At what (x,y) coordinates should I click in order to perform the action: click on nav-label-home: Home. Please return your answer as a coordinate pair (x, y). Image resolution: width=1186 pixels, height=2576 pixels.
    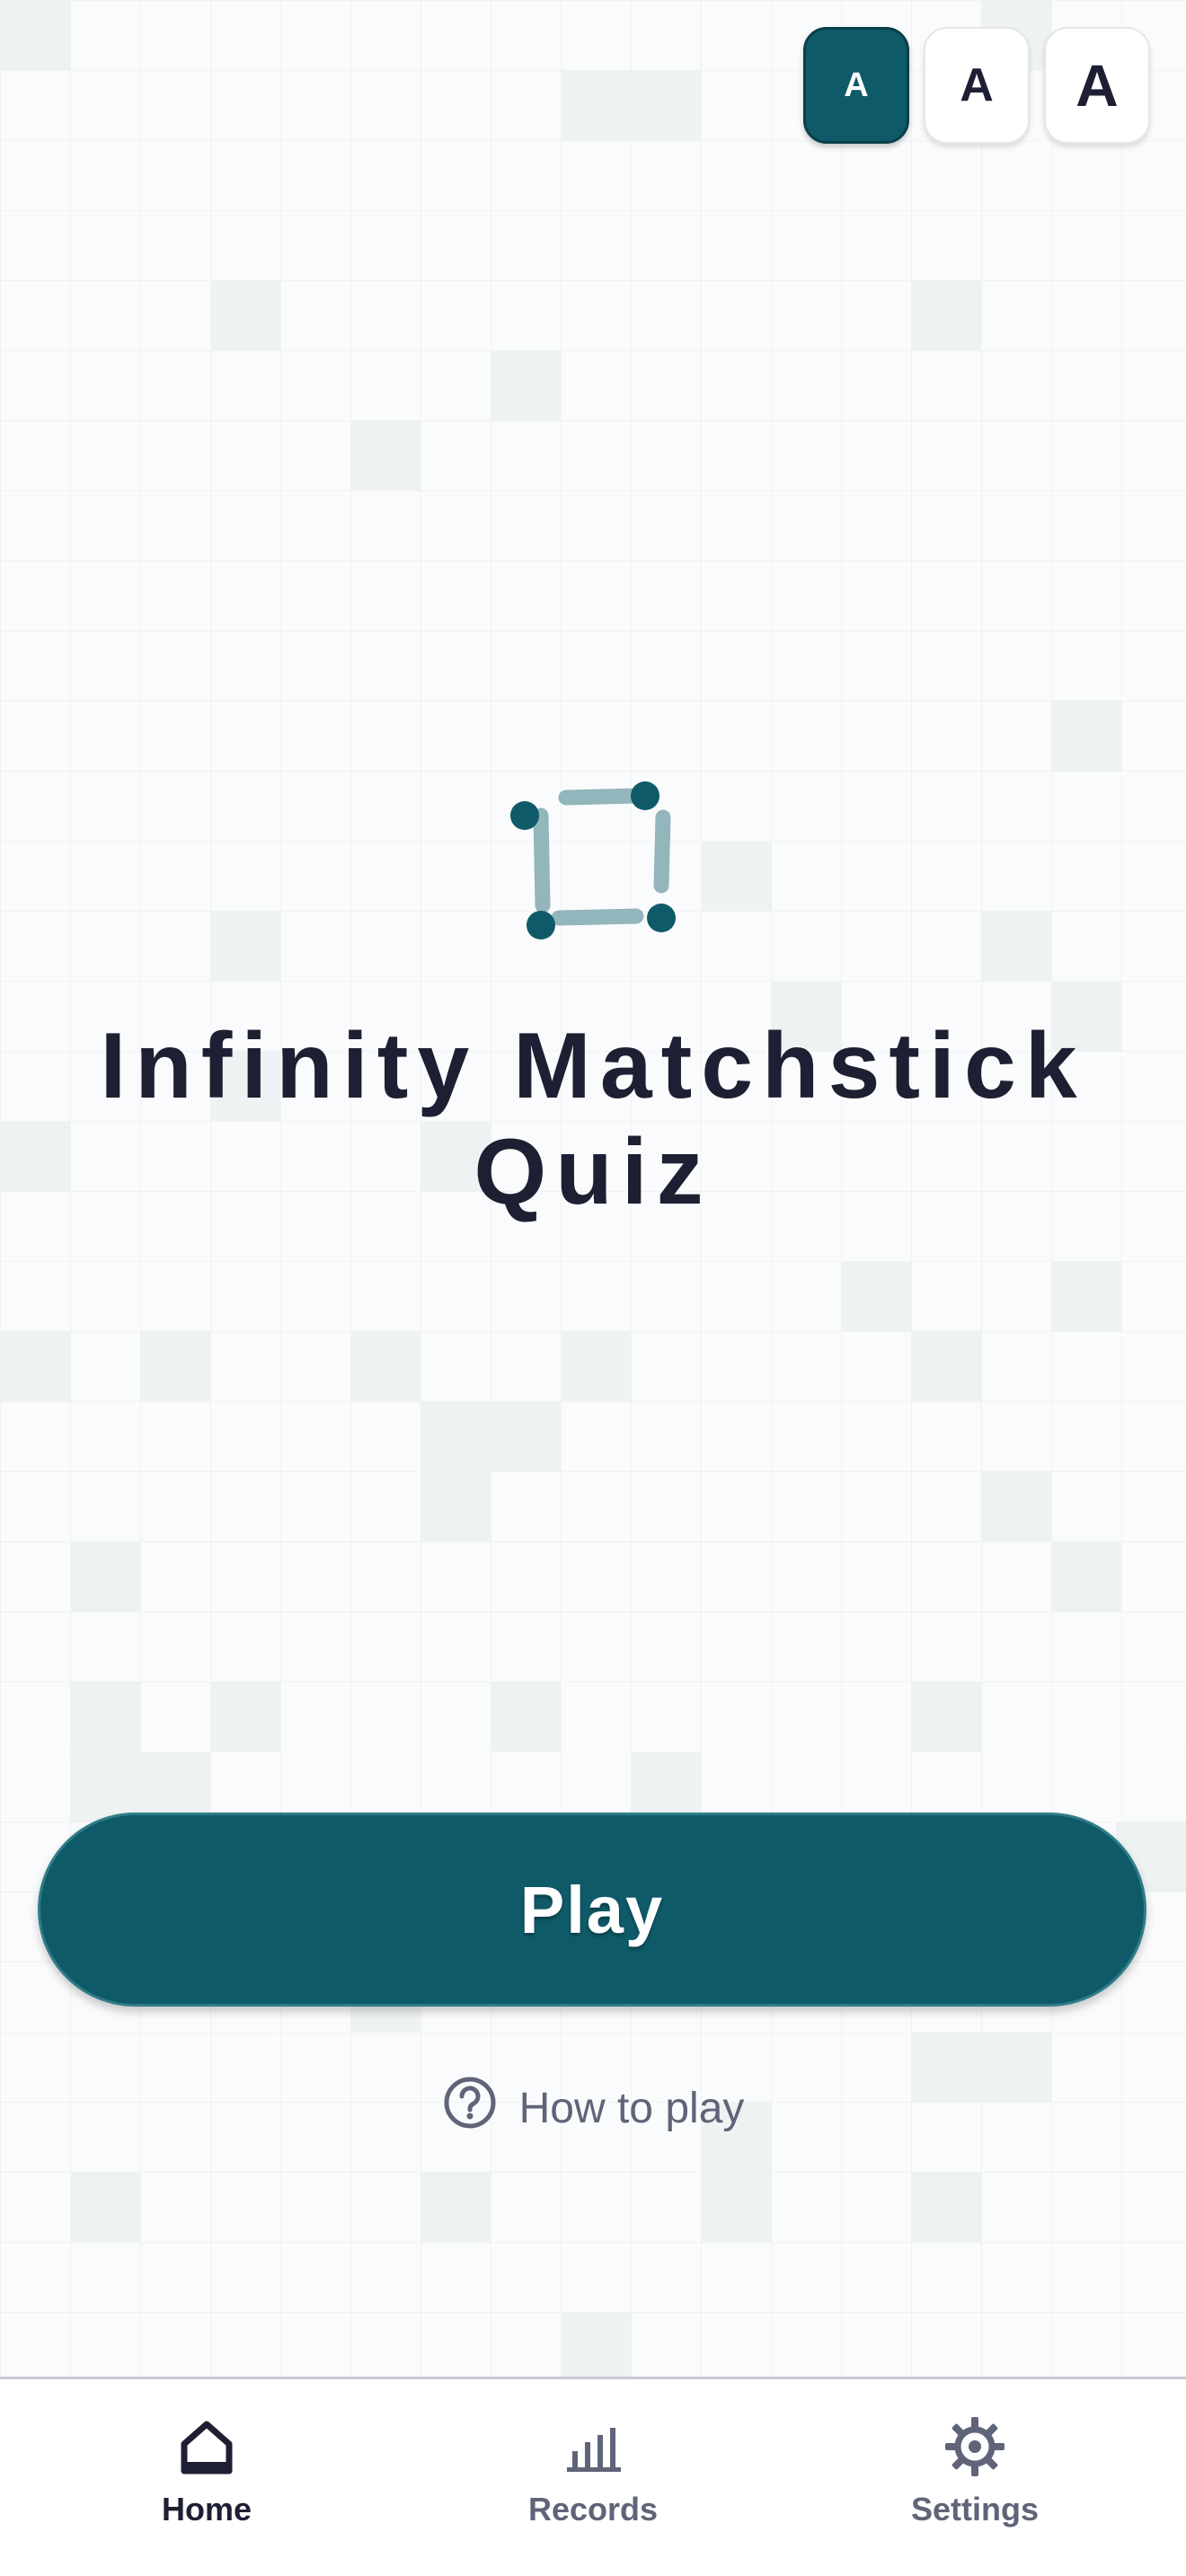
    Looking at the image, I should click on (206, 2509).